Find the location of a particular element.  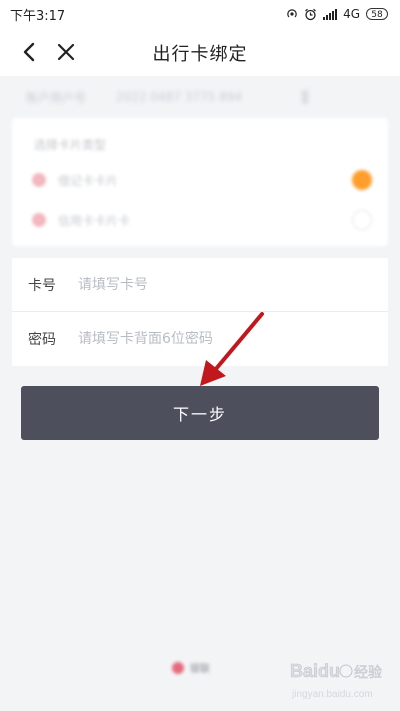

hotspot-icon is located at coordinates (292, 13).